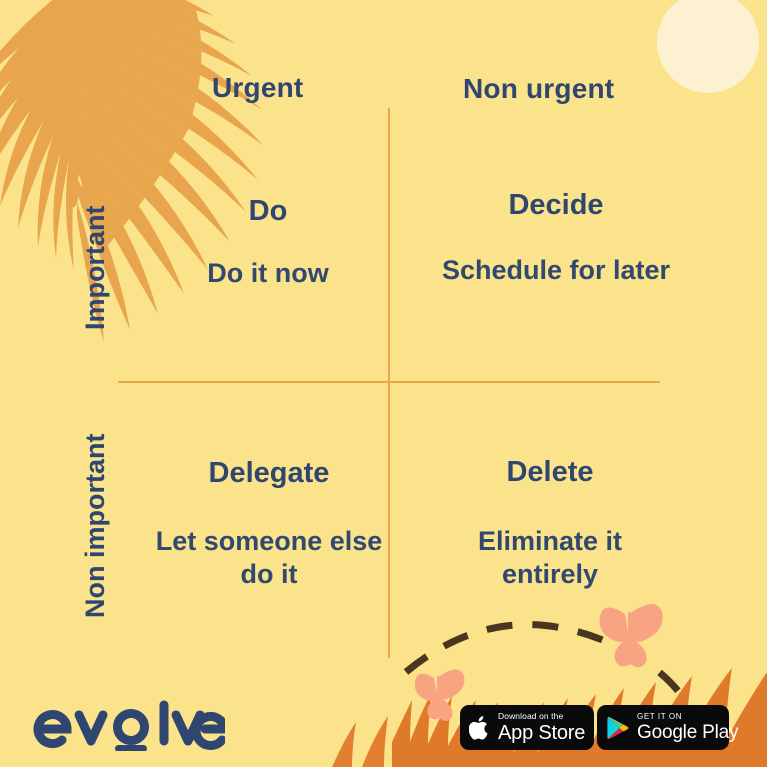 The image size is (767, 767). Describe the element at coordinates (539, 88) in the screenshot. I see `column-header-non-urgent: Non urgent` at that location.